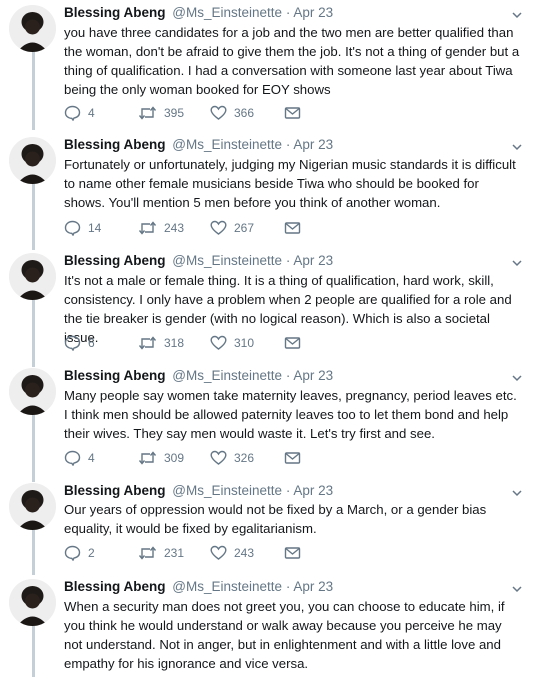  I want to click on reply-count: 14, so click(95, 228).